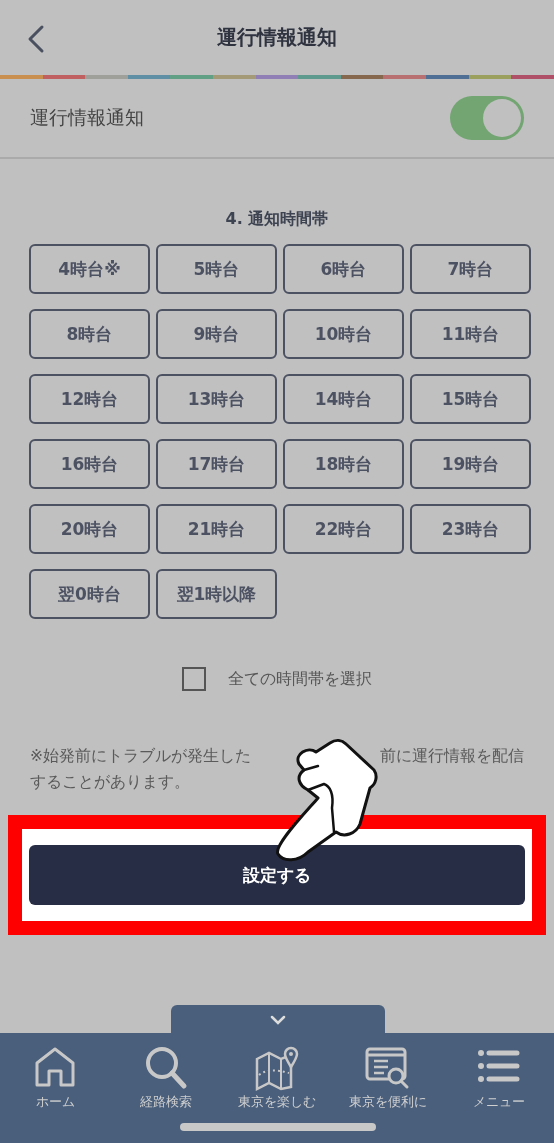 The height and width of the screenshot is (1143, 554). I want to click on hour-option: 12時台, so click(89, 399).